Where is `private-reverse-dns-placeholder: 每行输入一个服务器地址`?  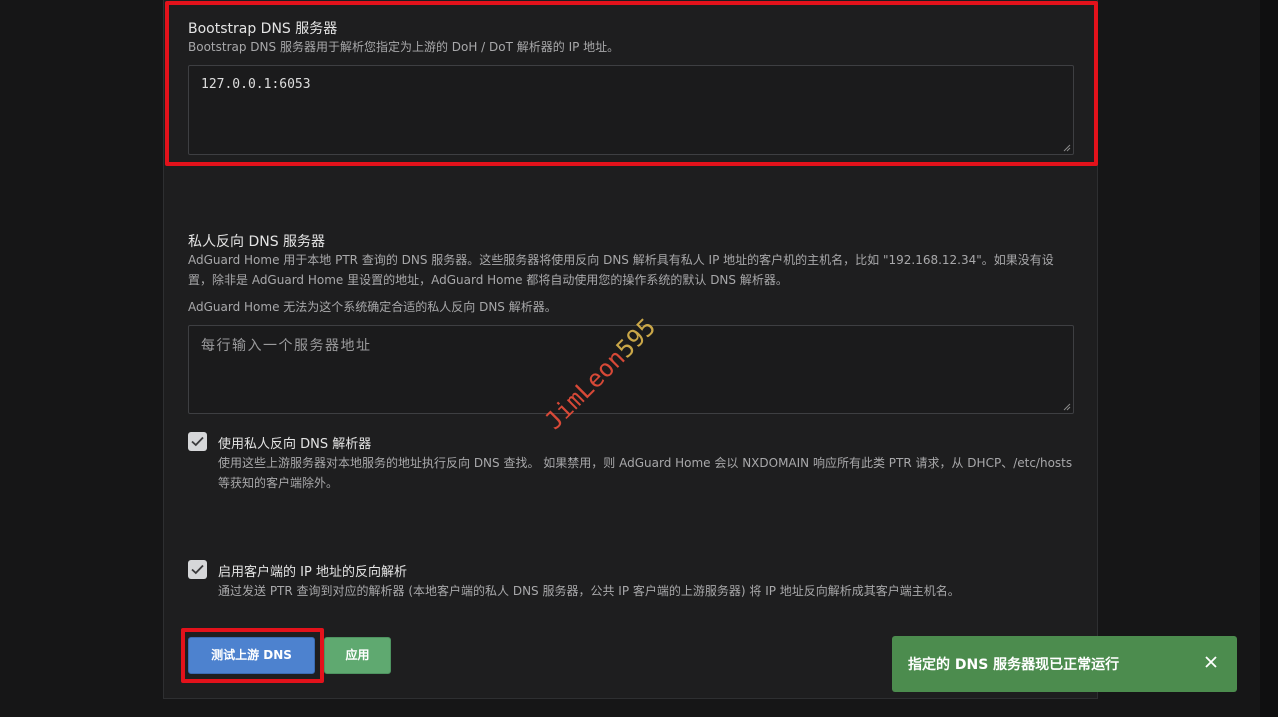 private-reverse-dns-placeholder: 每行输入一个服务器地址 is located at coordinates (286, 346).